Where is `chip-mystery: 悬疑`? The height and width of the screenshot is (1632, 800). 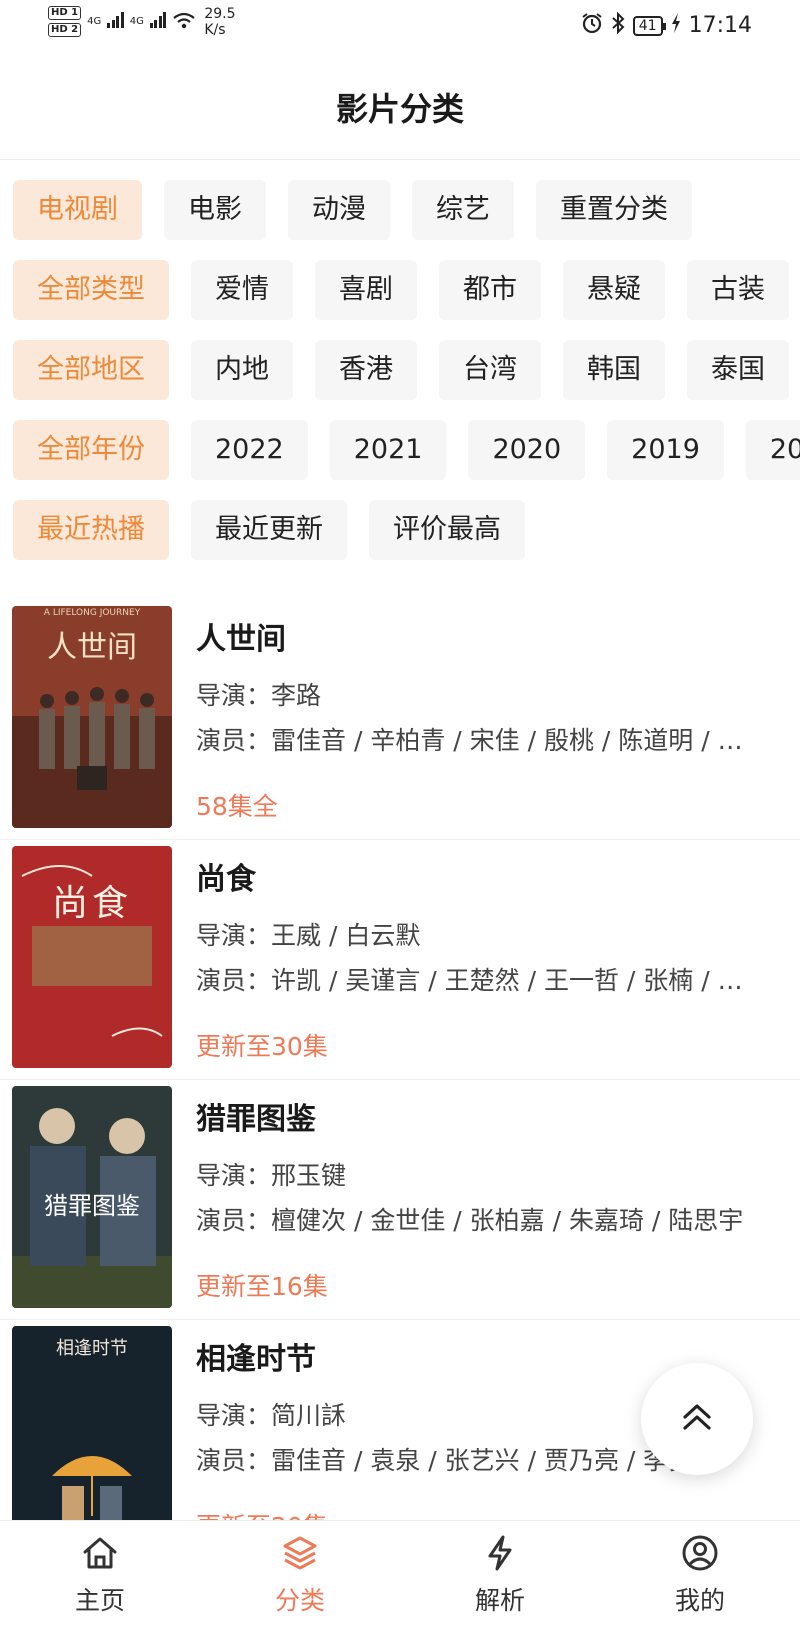 chip-mystery: 悬疑 is located at coordinates (614, 290).